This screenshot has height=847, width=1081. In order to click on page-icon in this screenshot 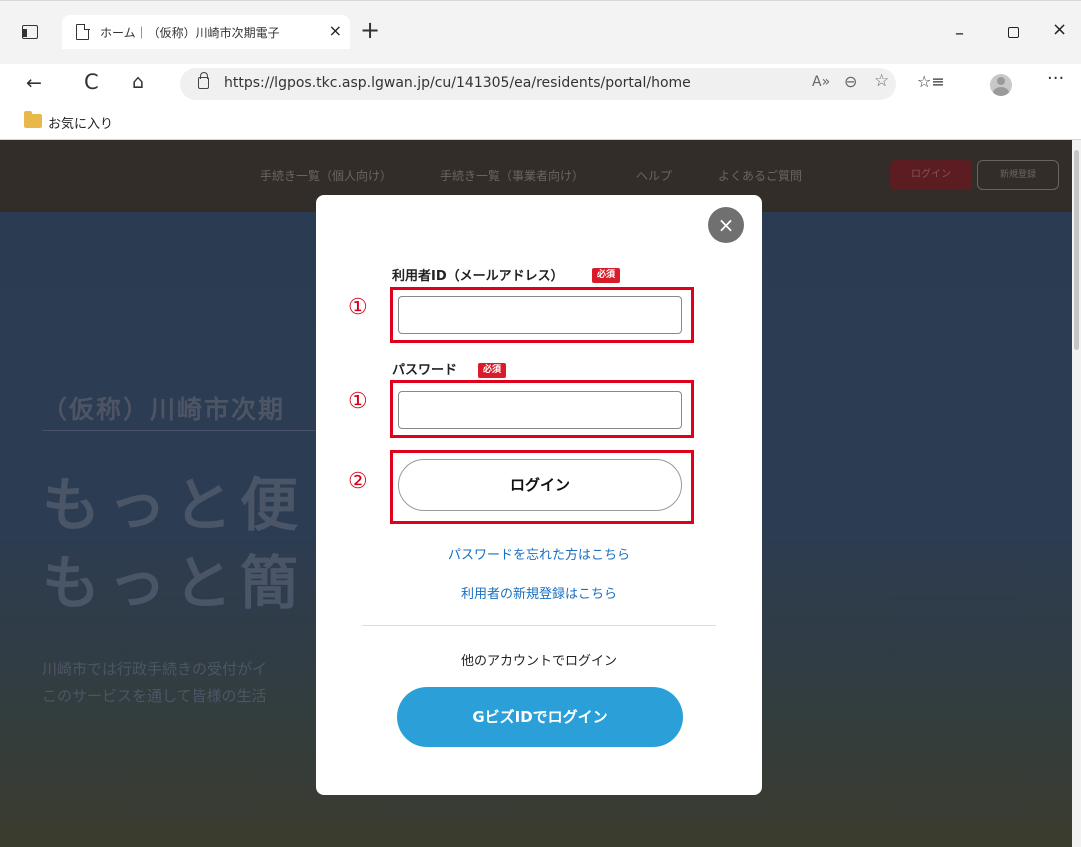, I will do `click(83, 31)`.